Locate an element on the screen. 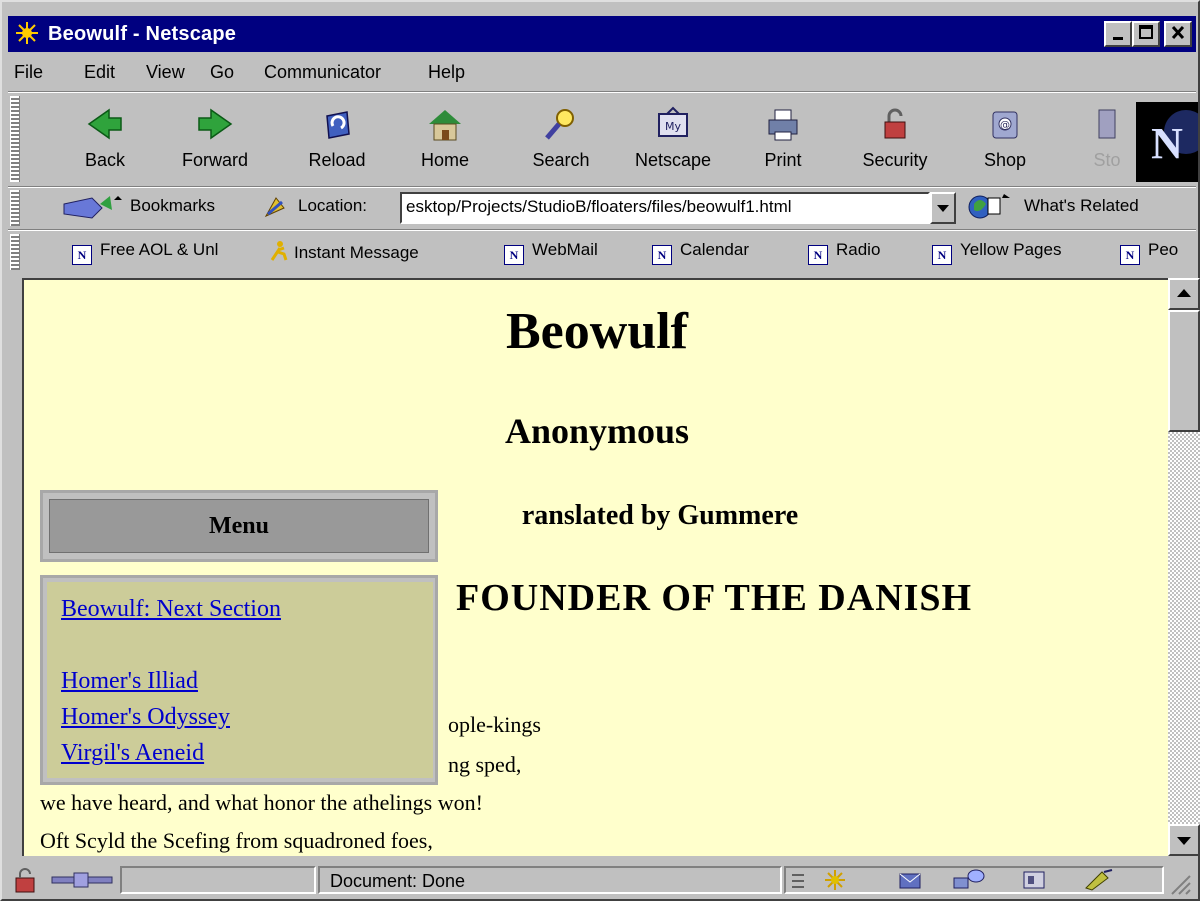 The height and width of the screenshot is (901, 1200). scroll-thumb is located at coordinates (1184, 371).